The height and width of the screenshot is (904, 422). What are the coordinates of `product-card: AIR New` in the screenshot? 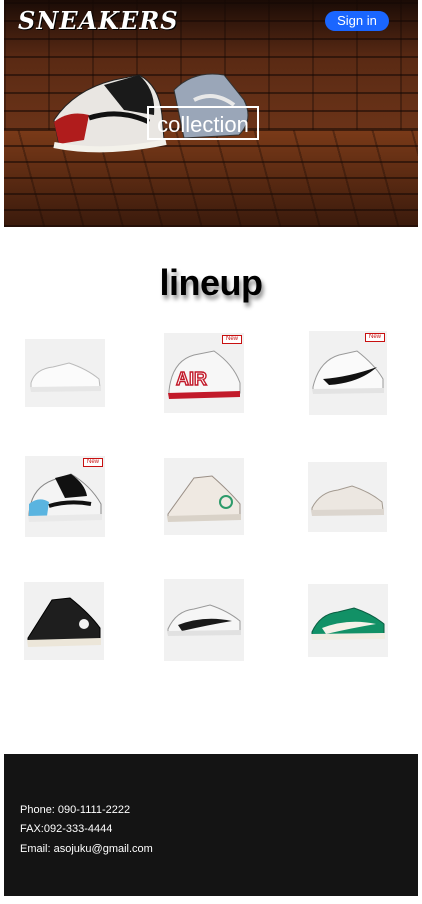 It's located at (204, 373).